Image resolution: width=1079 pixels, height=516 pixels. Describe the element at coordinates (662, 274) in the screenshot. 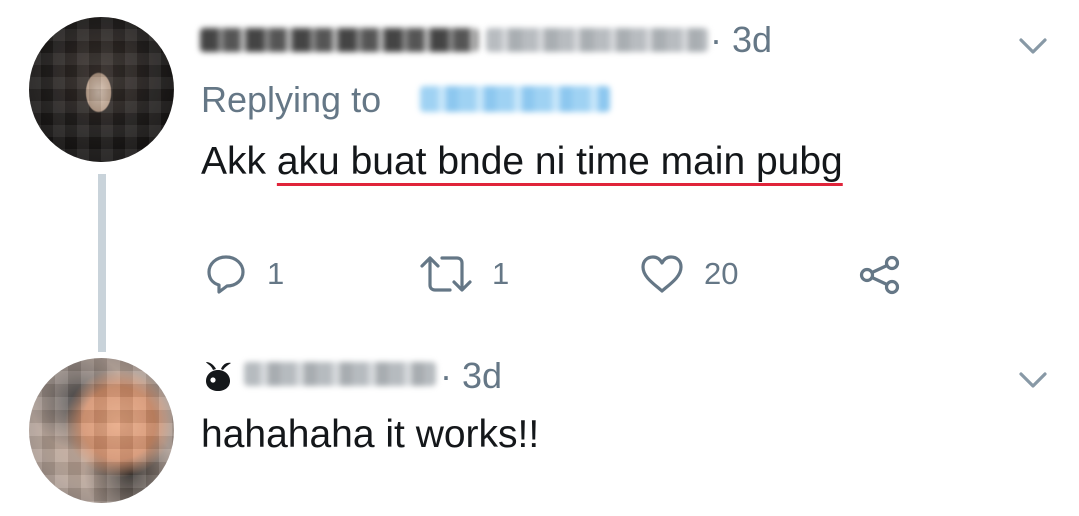

I see `like-icon` at that location.